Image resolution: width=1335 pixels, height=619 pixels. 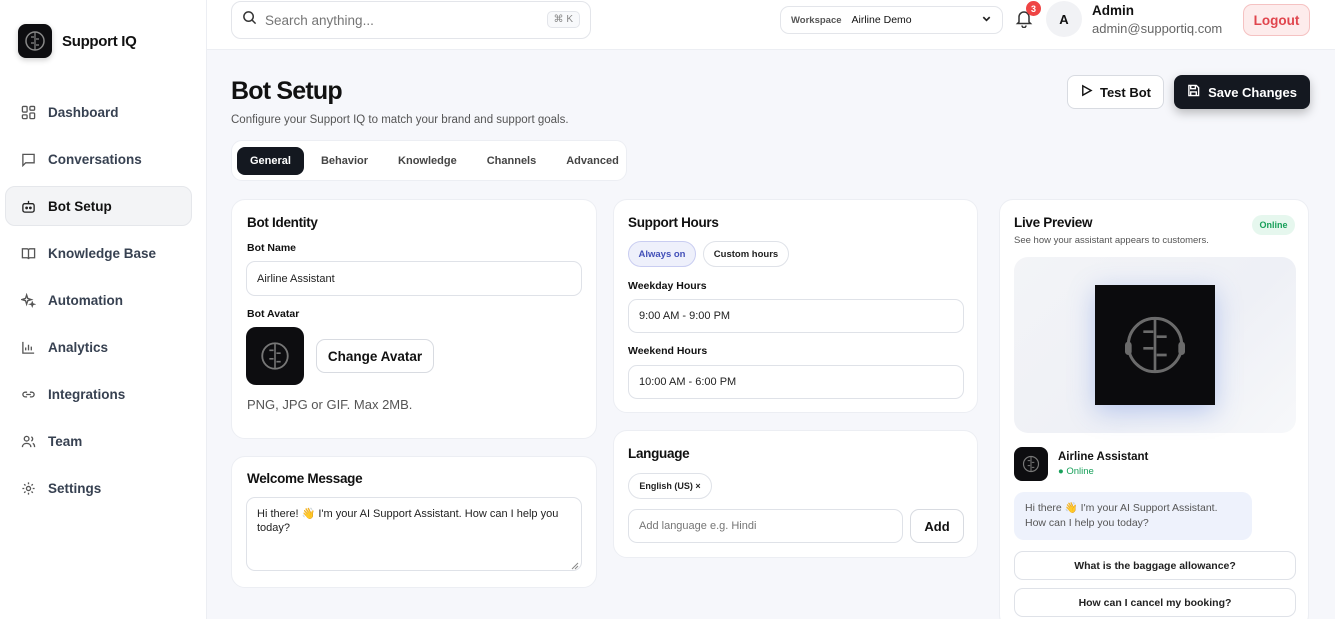 I want to click on sidebar-item-dashboard: Dashboard, so click(x=98, y=112).